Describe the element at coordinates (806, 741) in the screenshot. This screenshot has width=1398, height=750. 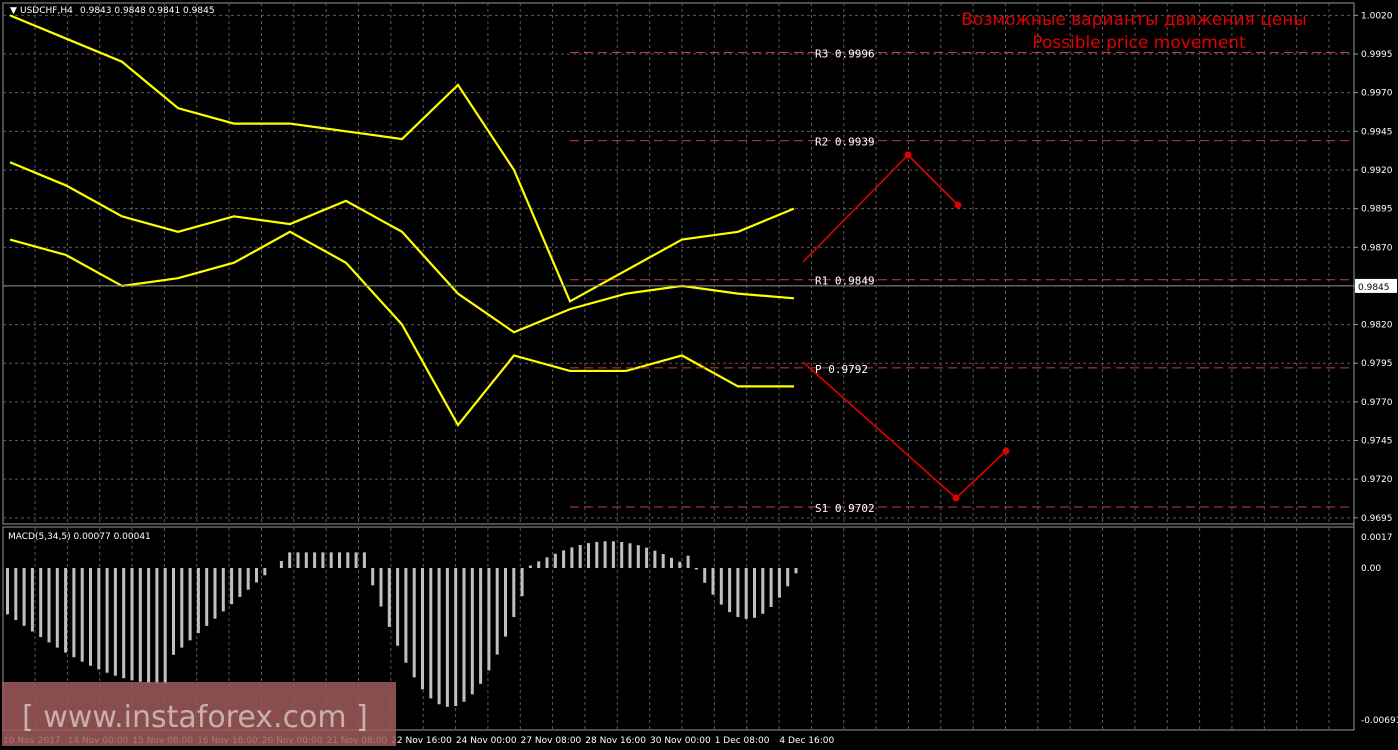
I see `x-tick-label: 4 Dec 16:00` at that location.